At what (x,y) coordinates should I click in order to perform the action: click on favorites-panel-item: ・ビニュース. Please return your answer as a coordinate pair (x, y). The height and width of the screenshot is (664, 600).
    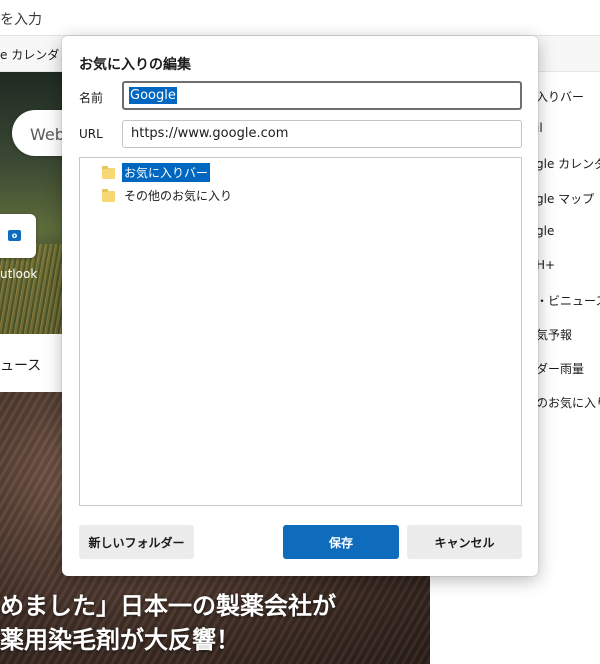
    Looking at the image, I should click on (568, 300).